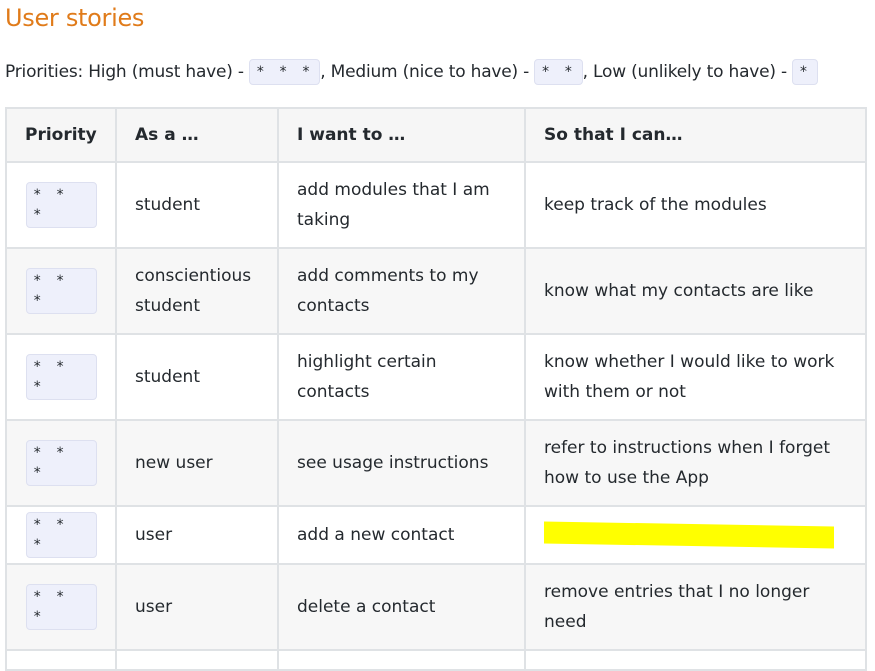 This screenshot has width=875, height=671. Describe the element at coordinates (401, 377) in the screenshot. I see `want-cell: highlight certain contacts` at that location.